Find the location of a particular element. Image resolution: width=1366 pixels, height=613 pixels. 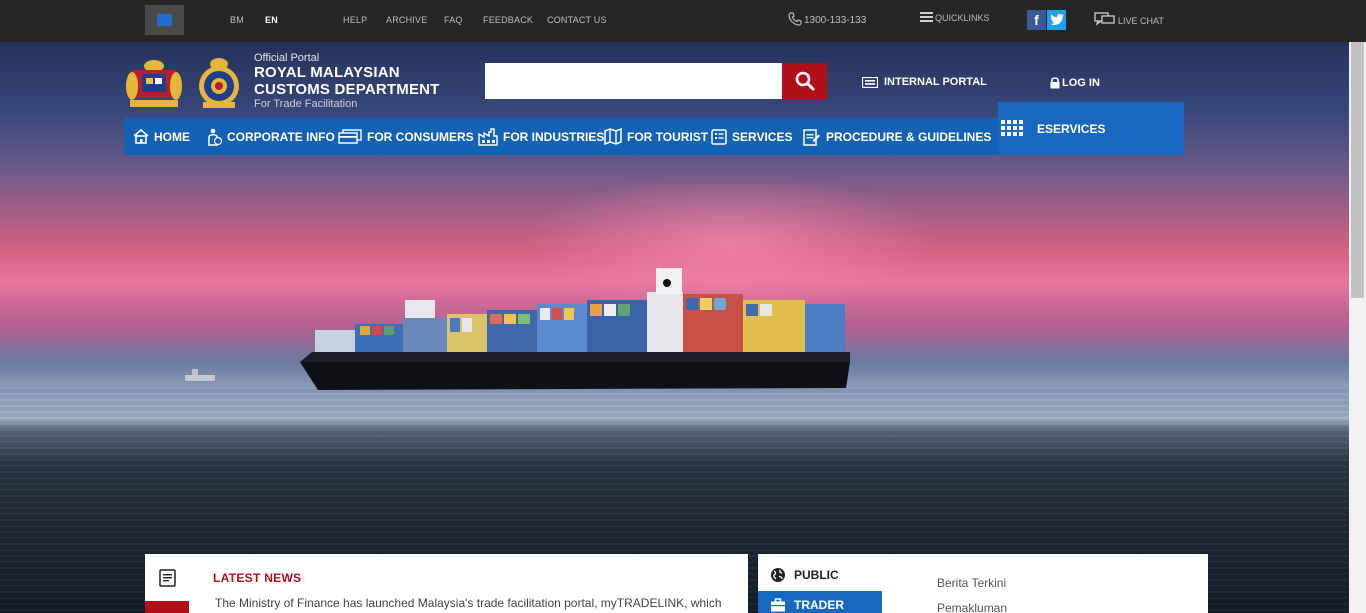

site-title-line2: CUSTOMS DEPARTMENT is located at coordinates (347, 89).